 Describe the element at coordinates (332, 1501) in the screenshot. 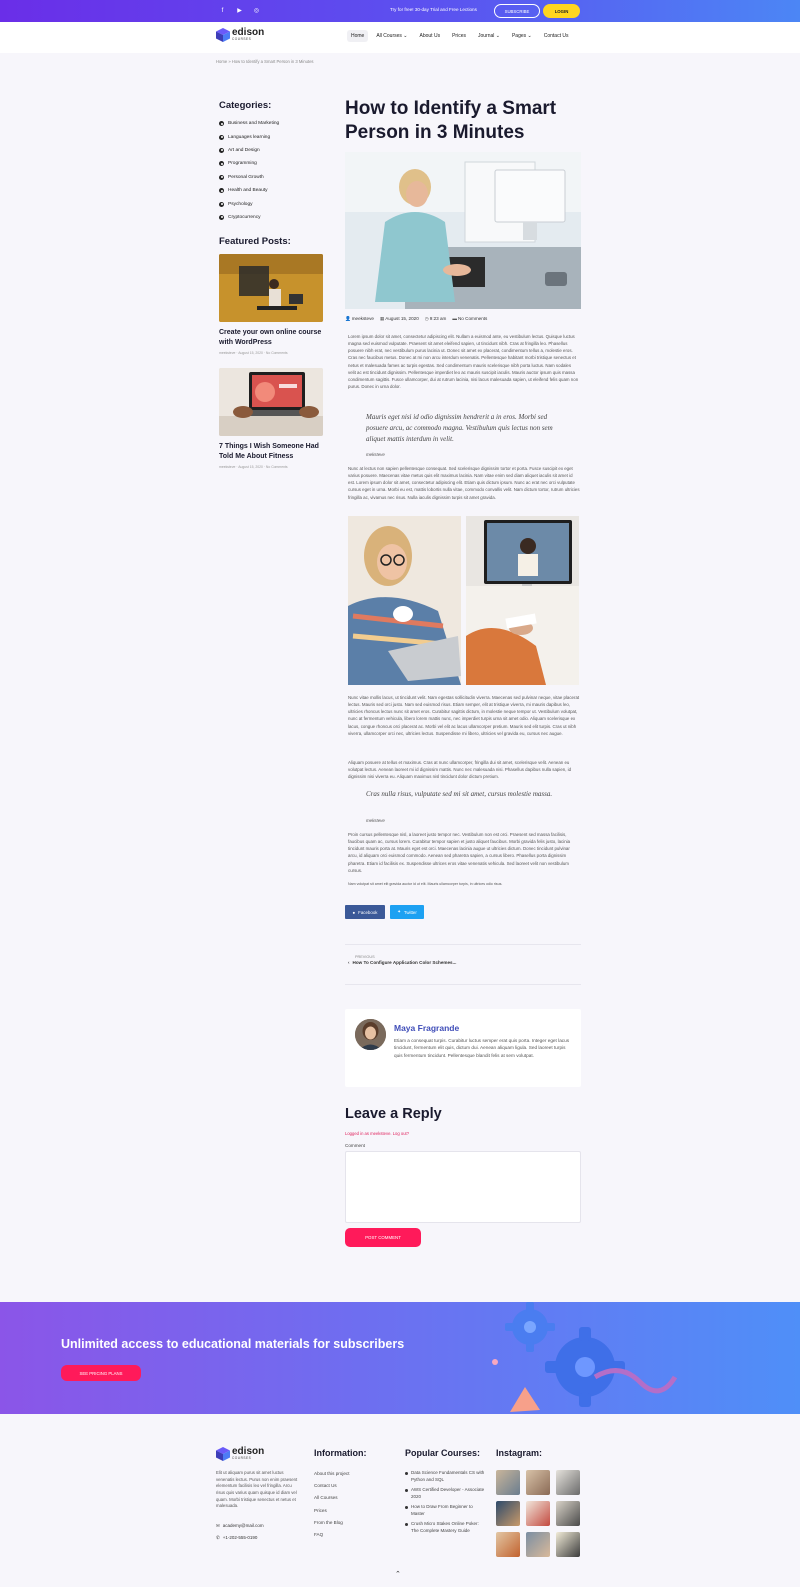

I see `info-link: All Courses` at that location.